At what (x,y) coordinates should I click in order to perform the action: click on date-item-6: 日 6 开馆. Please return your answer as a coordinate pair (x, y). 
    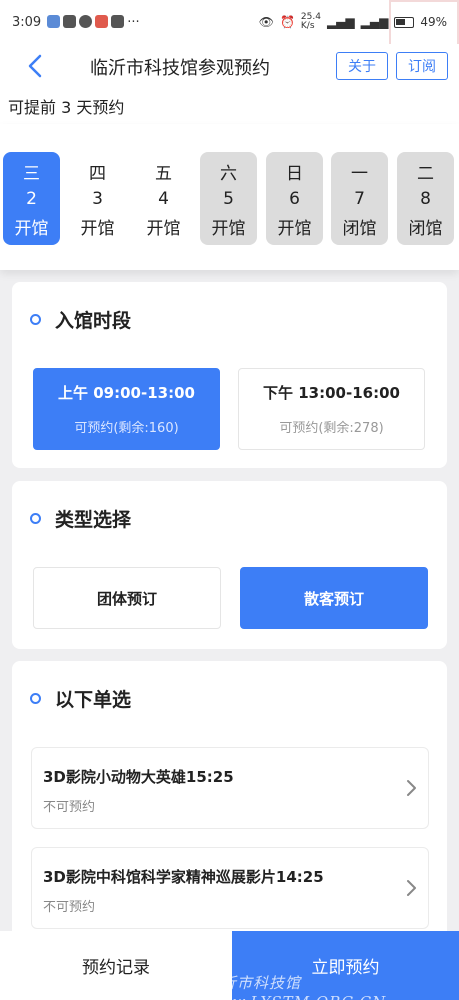
    Looking at the image, I should click on (294, 198).